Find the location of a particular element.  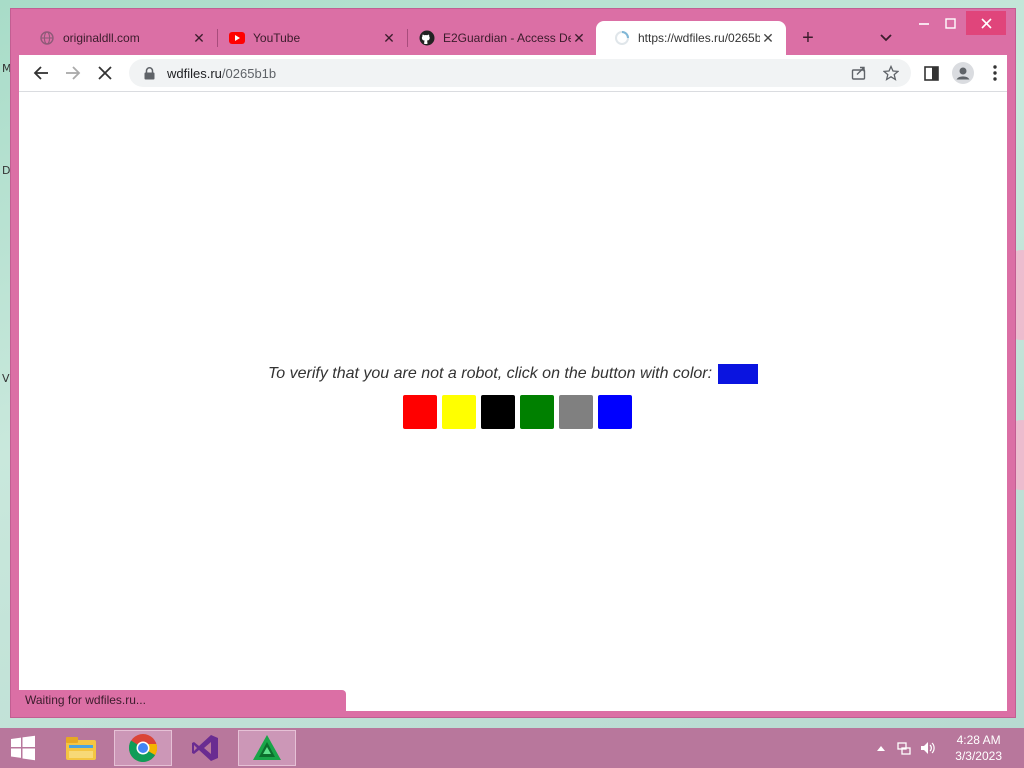

maximize-button is located at coordinates (950, 23).